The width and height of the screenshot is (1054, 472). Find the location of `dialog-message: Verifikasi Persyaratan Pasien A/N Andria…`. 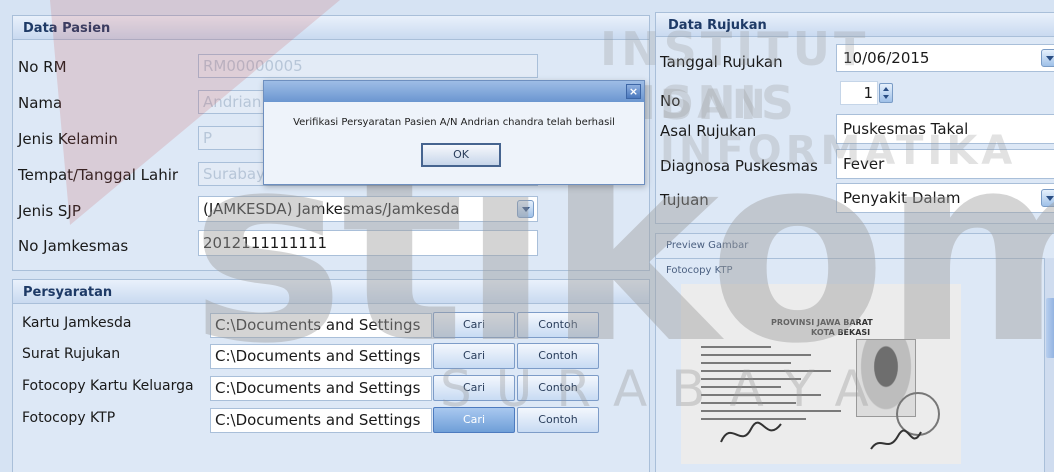

dialog-message: Verifikasi Persyaratan Pasien A/N Andria… is located at coordinates (454, 122).